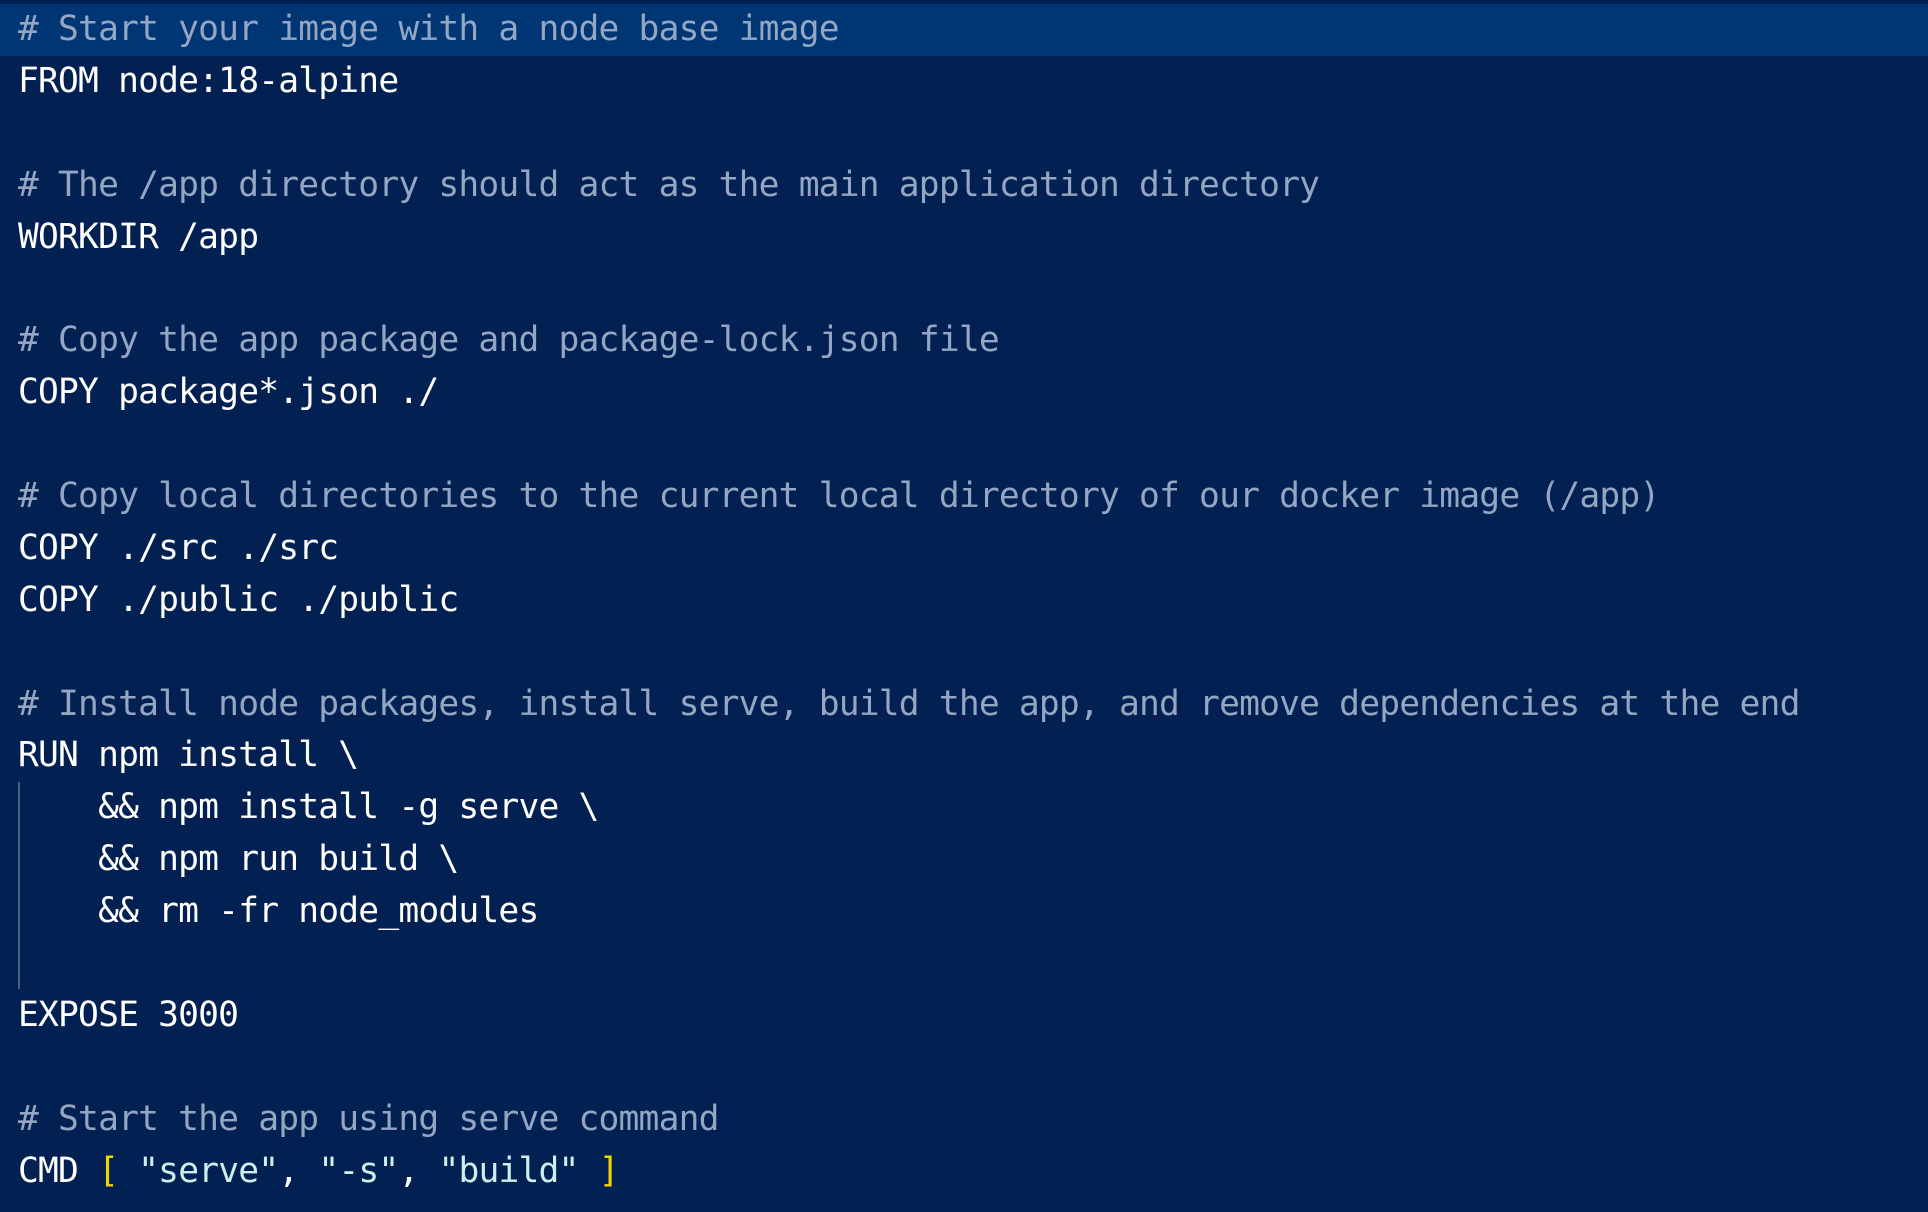 The image size is (1928, 1212). I want to click on code-line: EXPOSE 3000, so click(964, 1016).